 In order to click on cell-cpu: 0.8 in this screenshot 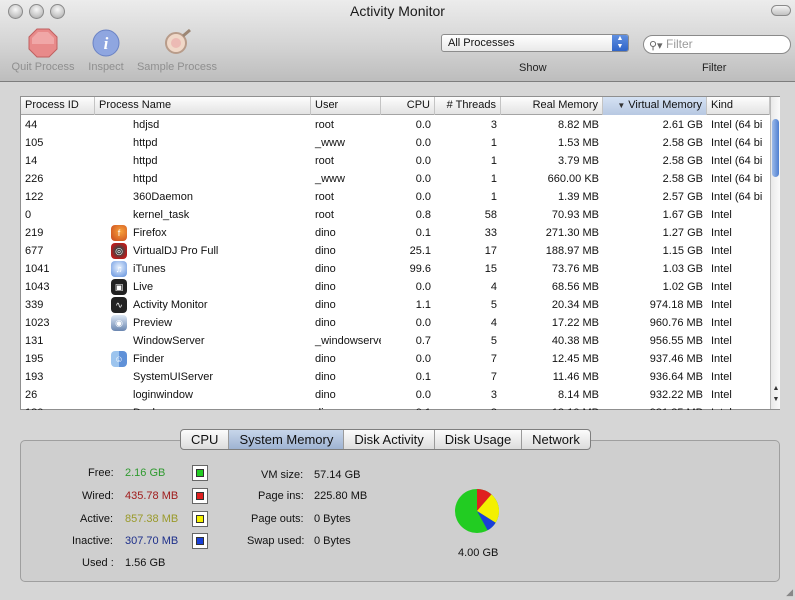, I will do `click(423, 215)`.